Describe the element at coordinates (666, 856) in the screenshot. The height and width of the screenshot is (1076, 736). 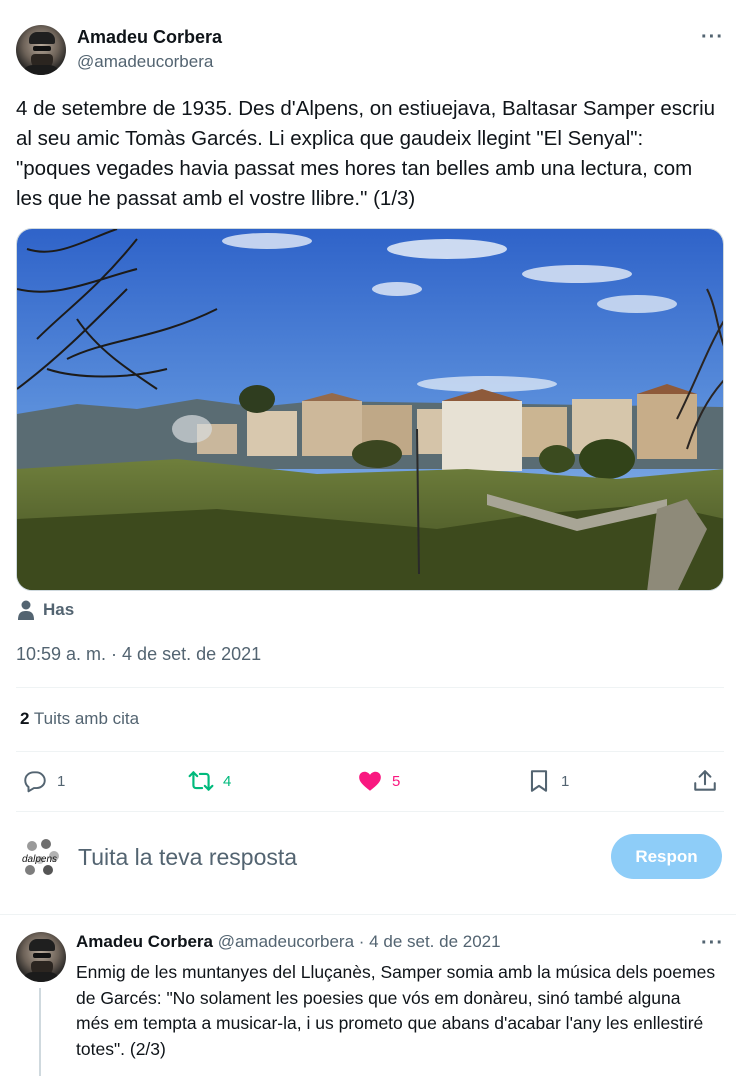
I see `reply-submit-button: Respon` at that location.